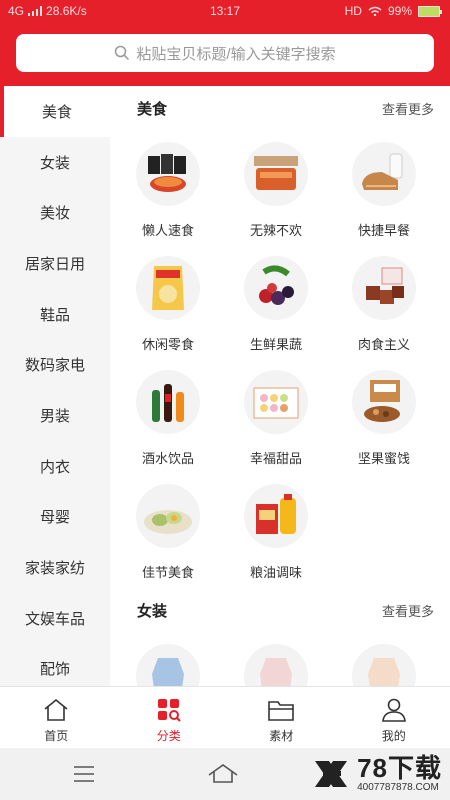 This screenshot has height=800, width=450. Describe the element at coordinates (56, 736) in the screenshot. I see `tab-label: 首页` at that location.